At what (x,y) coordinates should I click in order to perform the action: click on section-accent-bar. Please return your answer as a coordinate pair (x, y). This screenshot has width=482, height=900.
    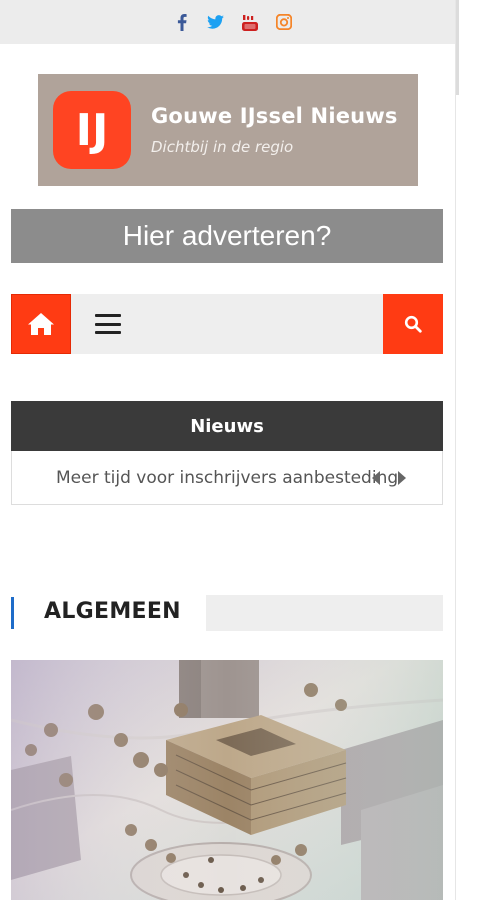
    Looking at the image, I should click on (12, 613).